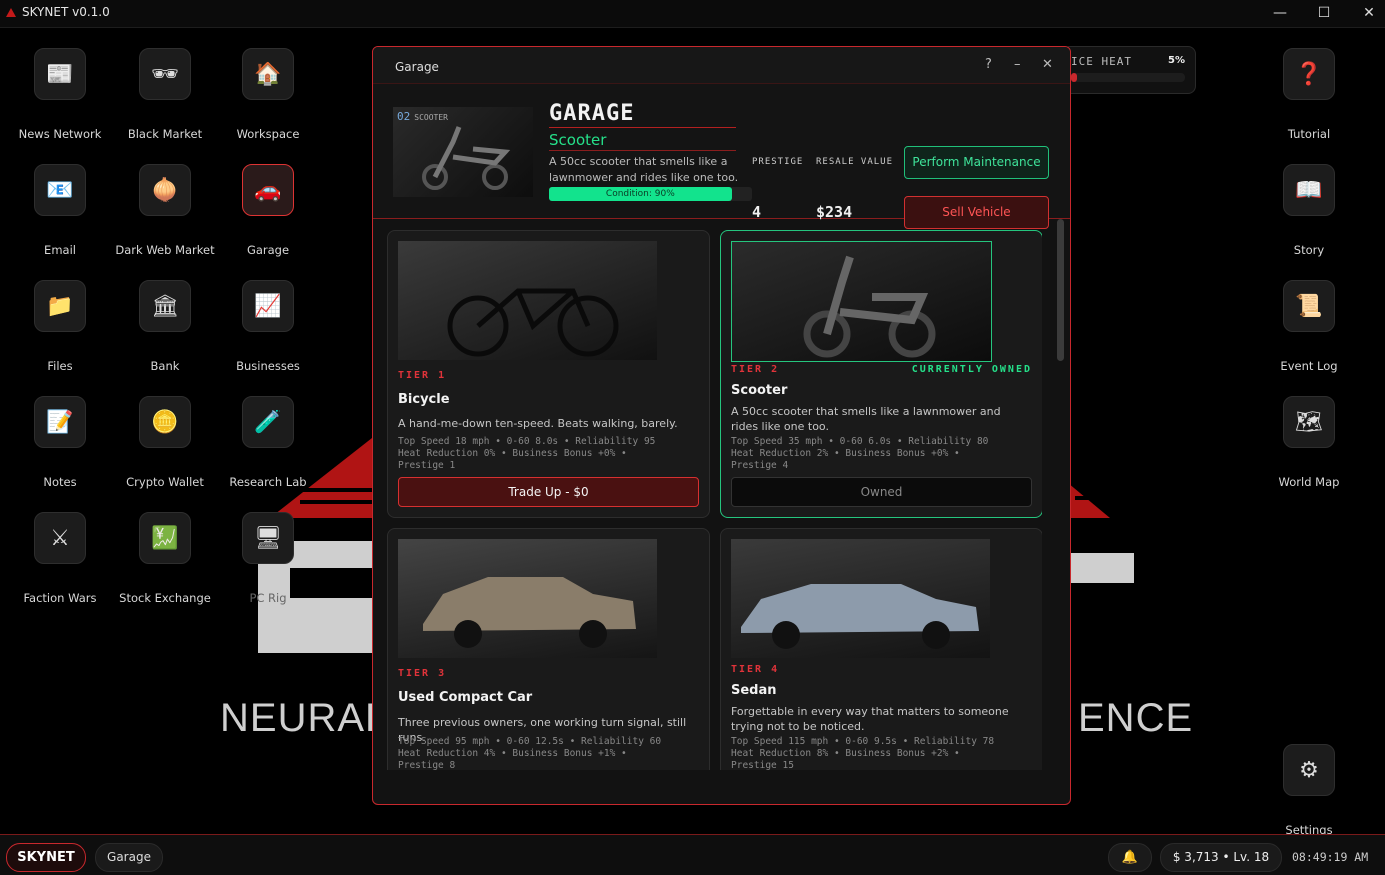 The width and height of the screenshot is (1385, 875). I want to click on desktop-icon-tutorial: ❓ Tutorial, so click(1309, 94).